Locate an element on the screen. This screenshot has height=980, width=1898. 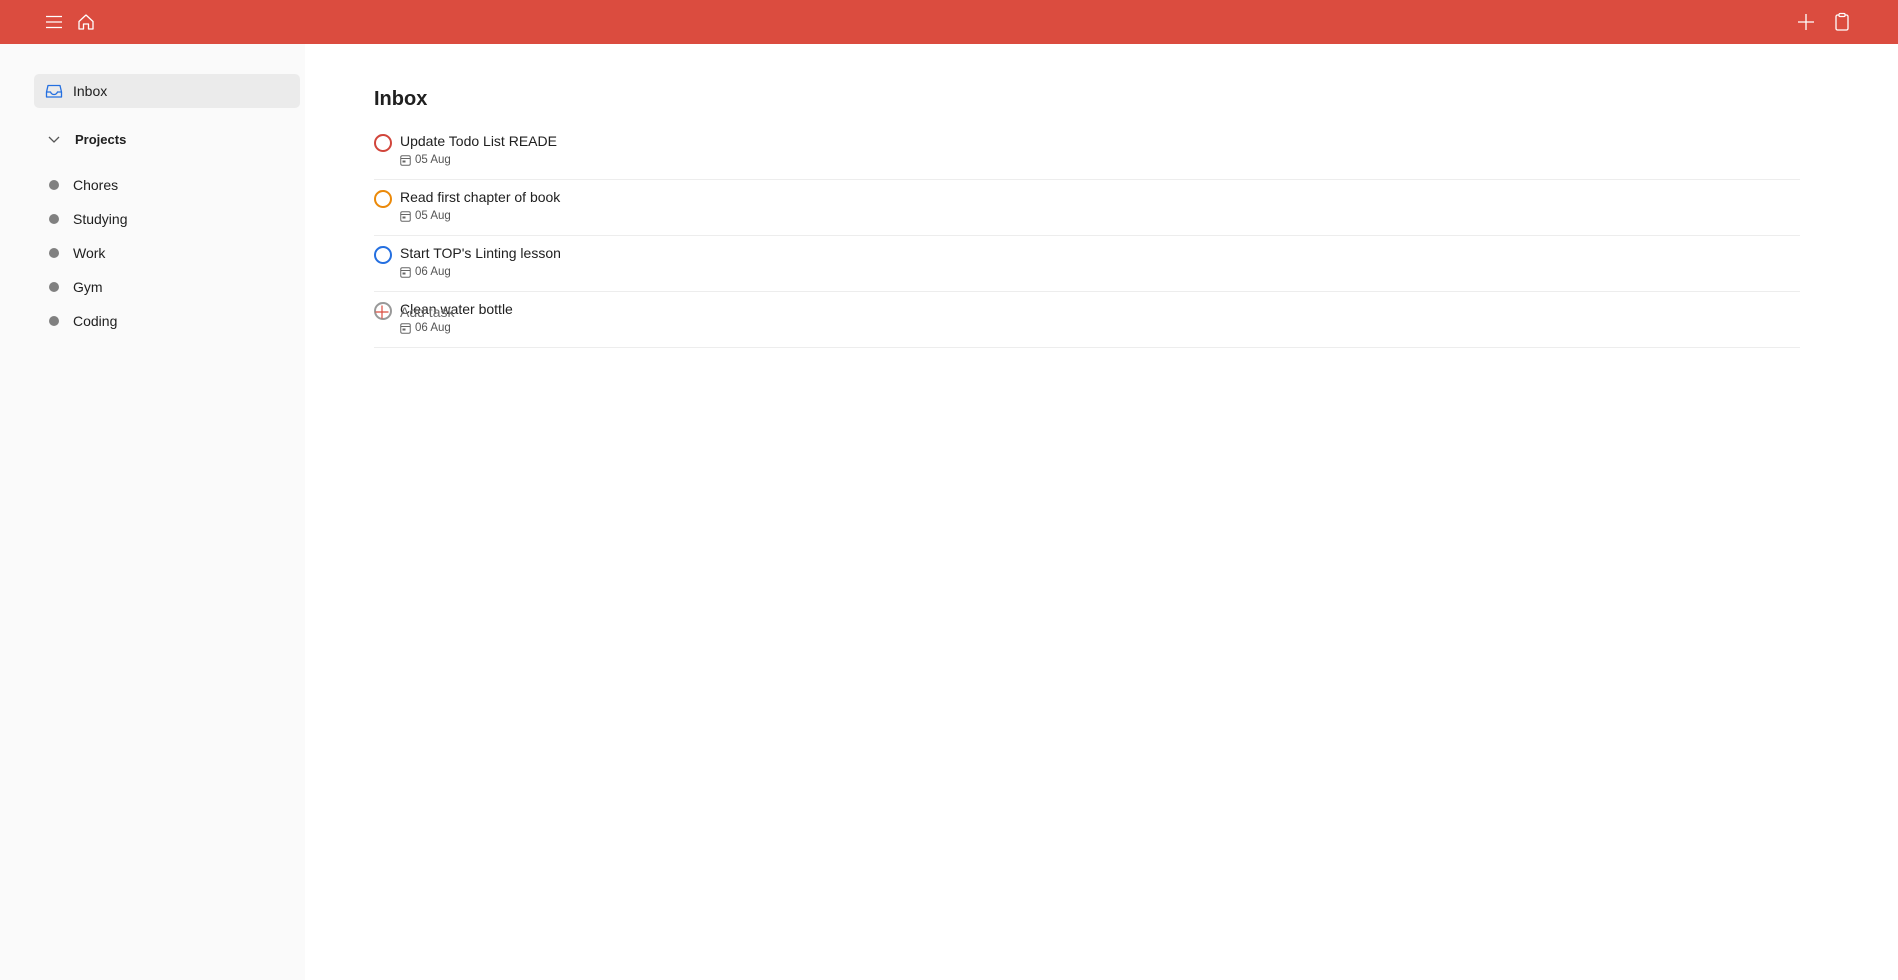
sidebar-item-work: Work is located at coordinates (167, 253).